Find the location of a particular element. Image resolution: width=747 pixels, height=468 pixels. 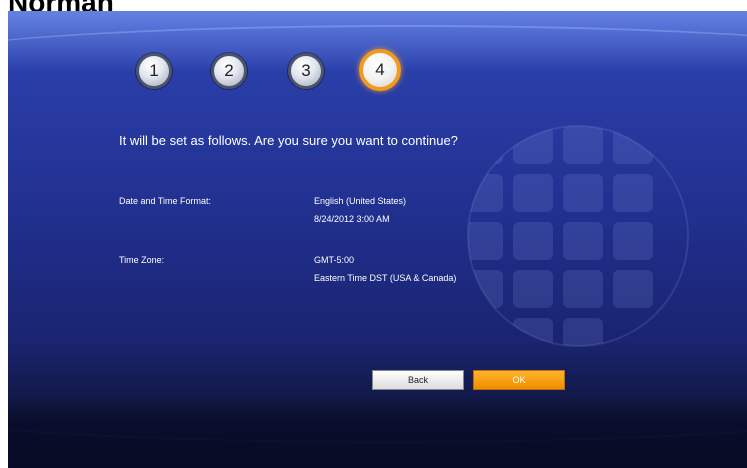

globe-icon is located at coordinates (578, 236).